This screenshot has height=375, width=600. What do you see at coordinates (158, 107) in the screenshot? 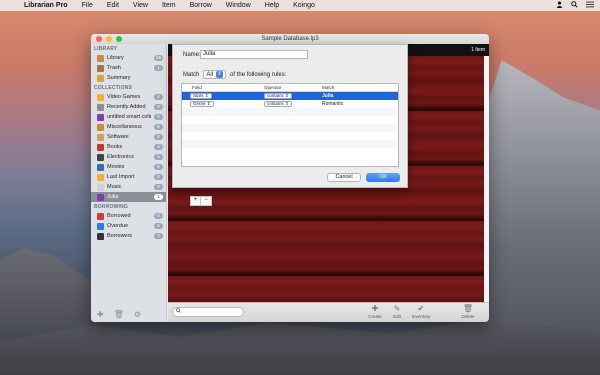
I see `sidebar-item-count-badge: 0` at bounding box center [158, 107].